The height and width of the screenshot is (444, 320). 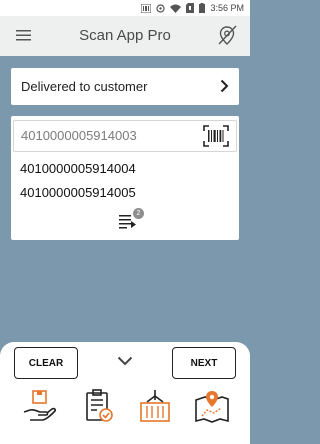 What do you see at coordinates (84, 86) in the screenshot?
I see `delivery-status-value: Delivered to customer` at bounding box center [84, 86].